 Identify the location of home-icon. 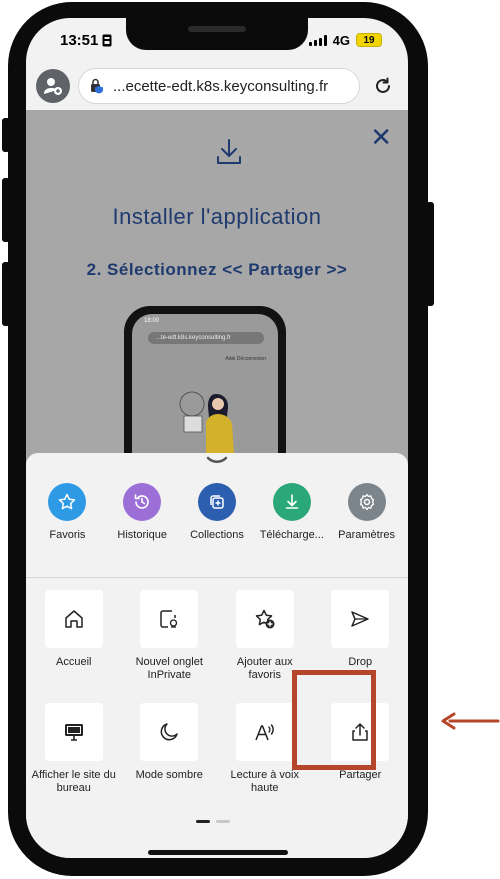
(74, 619).